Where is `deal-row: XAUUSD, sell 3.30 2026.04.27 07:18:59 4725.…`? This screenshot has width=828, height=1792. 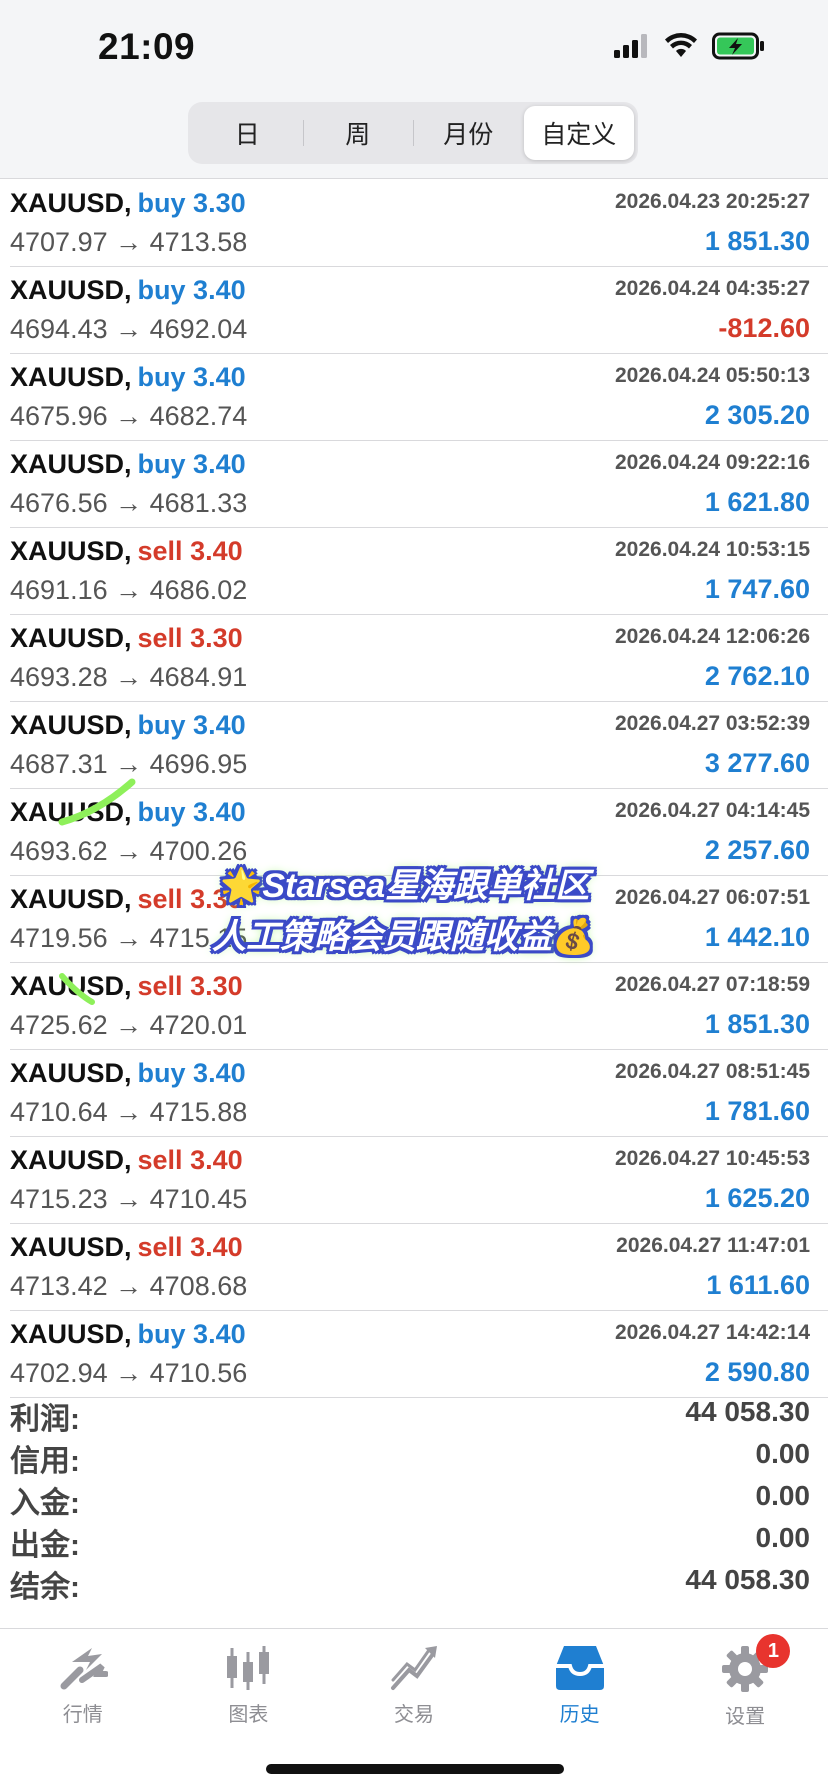
deal-row: XAUUSD, sell 3.30 2026.04.27 07:18:59 4725.… is located at coordinates (419, 1006).